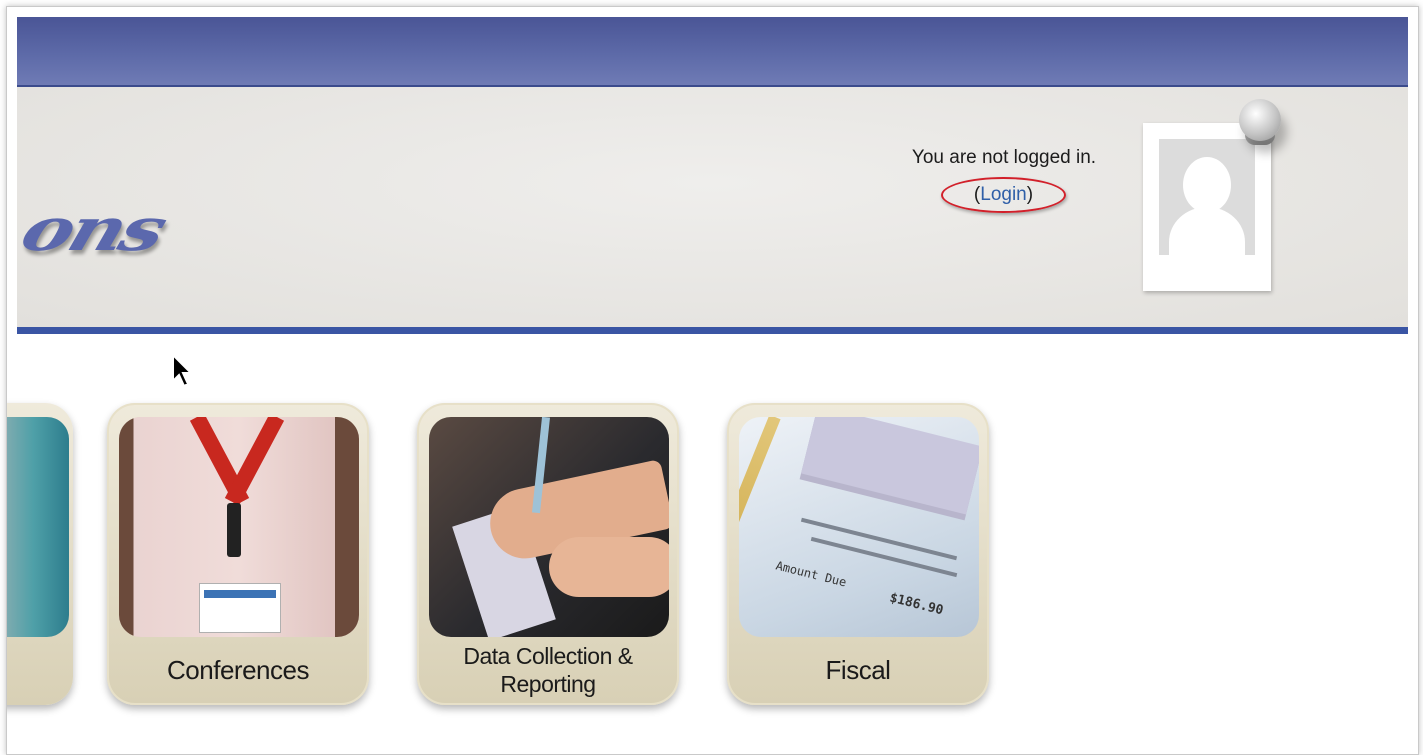 Image resolution: width=1423 pixels, height=755 pixels. I want to click on category-tile-partial, so click(40, 554).